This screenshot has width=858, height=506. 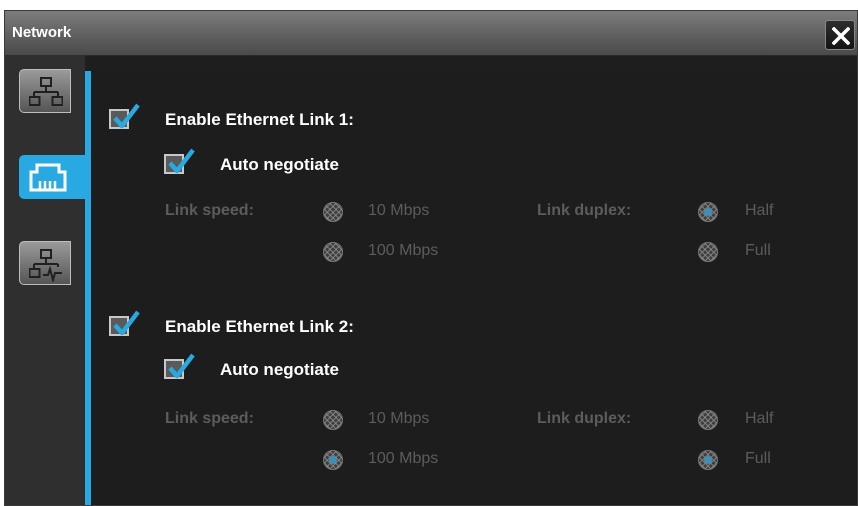 I want to click on enable-link1-checkbox, so click(x=124, y=116).